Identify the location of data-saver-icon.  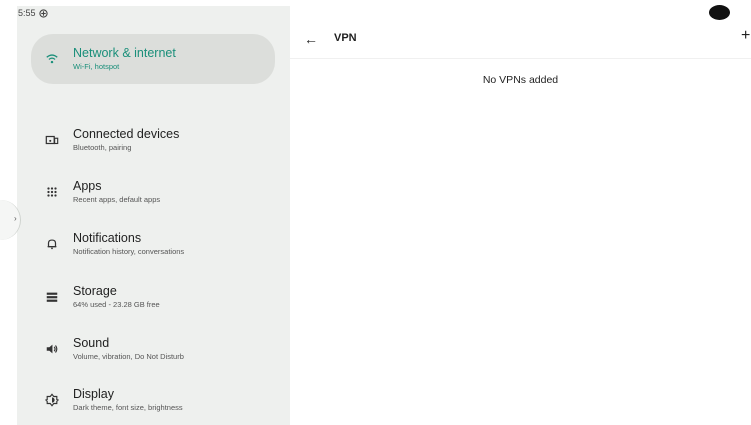
(43, 13).